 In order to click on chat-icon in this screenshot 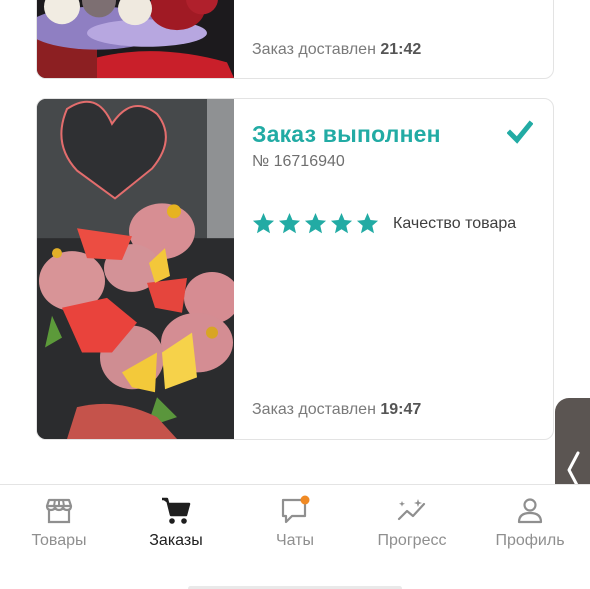, I will do `click(295, 509)`.